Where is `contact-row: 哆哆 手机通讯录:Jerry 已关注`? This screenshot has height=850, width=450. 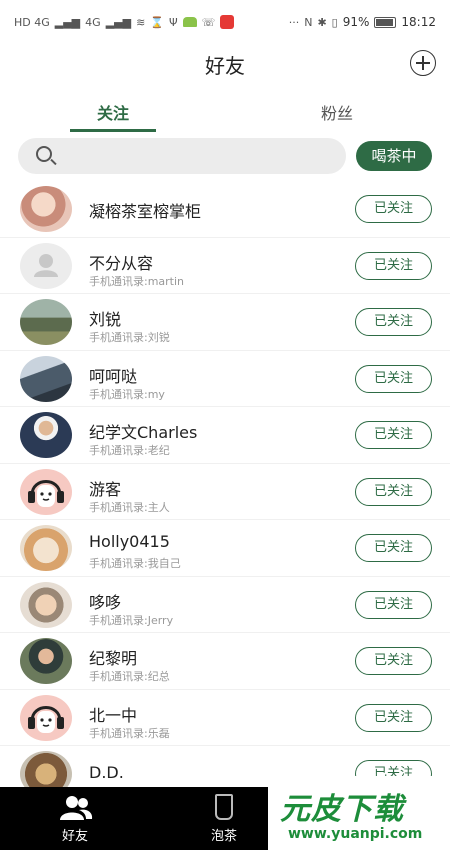
contact-row: 哆哆 手机通讯录:Jerry 已关注 is located at coordinates (225, 605).